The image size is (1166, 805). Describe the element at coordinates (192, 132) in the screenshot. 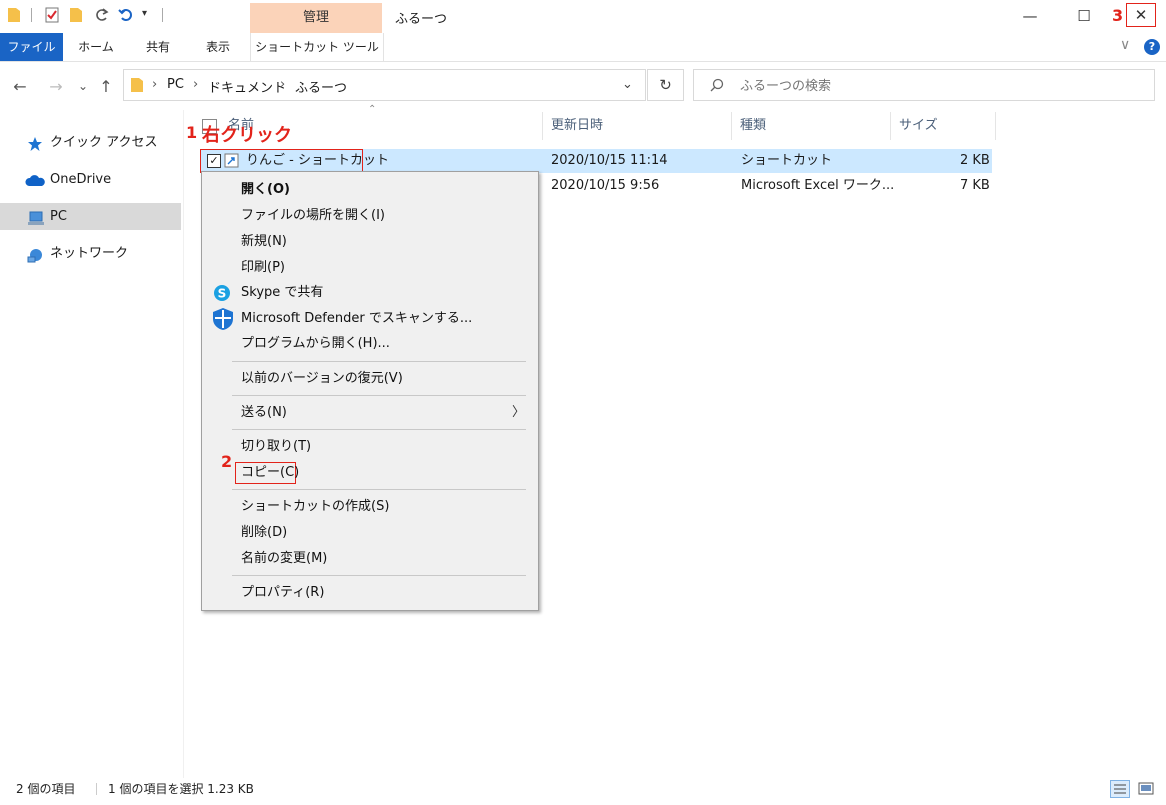

I see `annotation-step1-number: 1` at that location.